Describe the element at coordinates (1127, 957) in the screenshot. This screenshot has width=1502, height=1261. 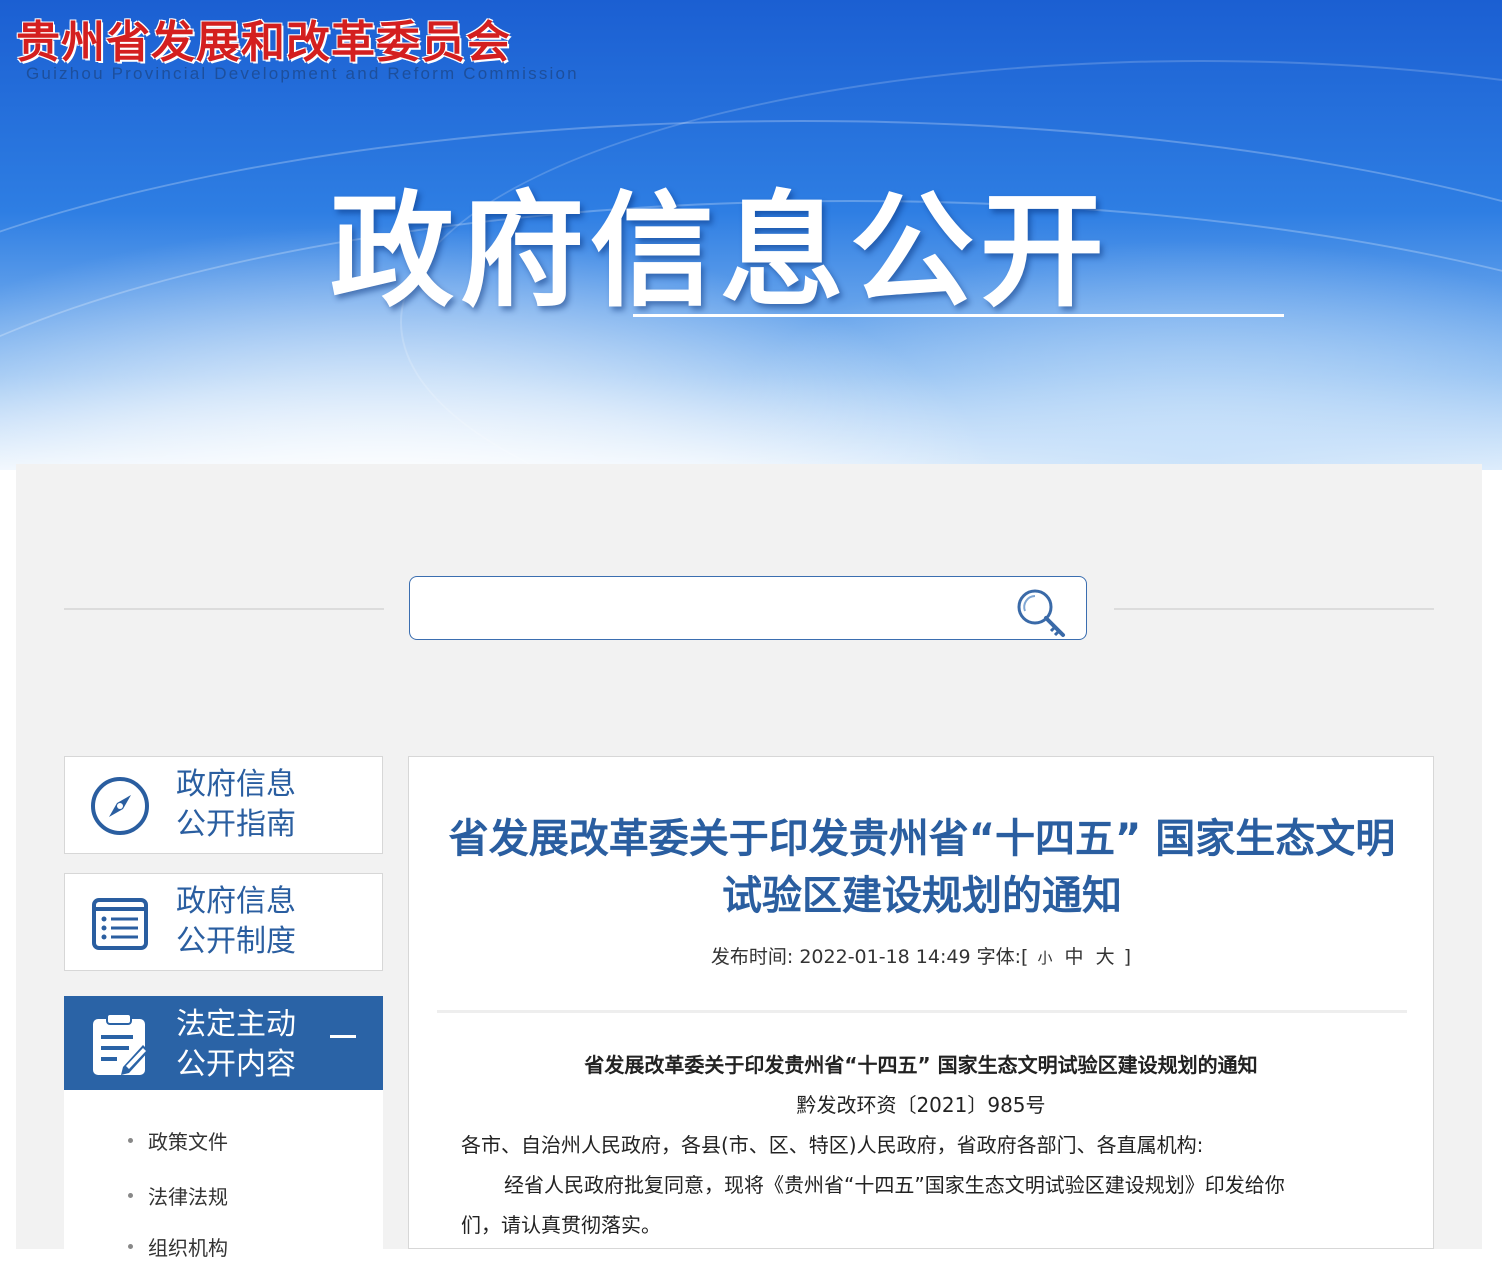
I see `meta-bracket: ]` at that location.